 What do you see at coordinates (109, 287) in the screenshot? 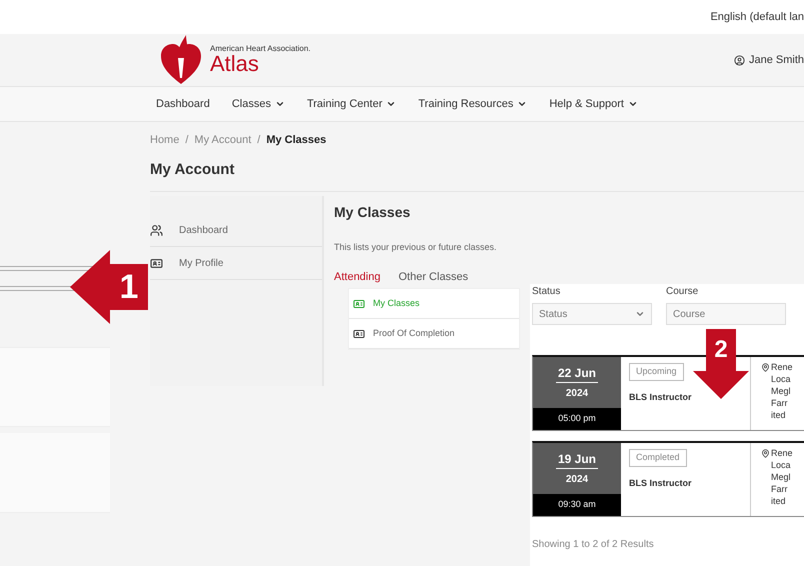
I see `arrow-annotation: 1` at bounding box center [109, 287].